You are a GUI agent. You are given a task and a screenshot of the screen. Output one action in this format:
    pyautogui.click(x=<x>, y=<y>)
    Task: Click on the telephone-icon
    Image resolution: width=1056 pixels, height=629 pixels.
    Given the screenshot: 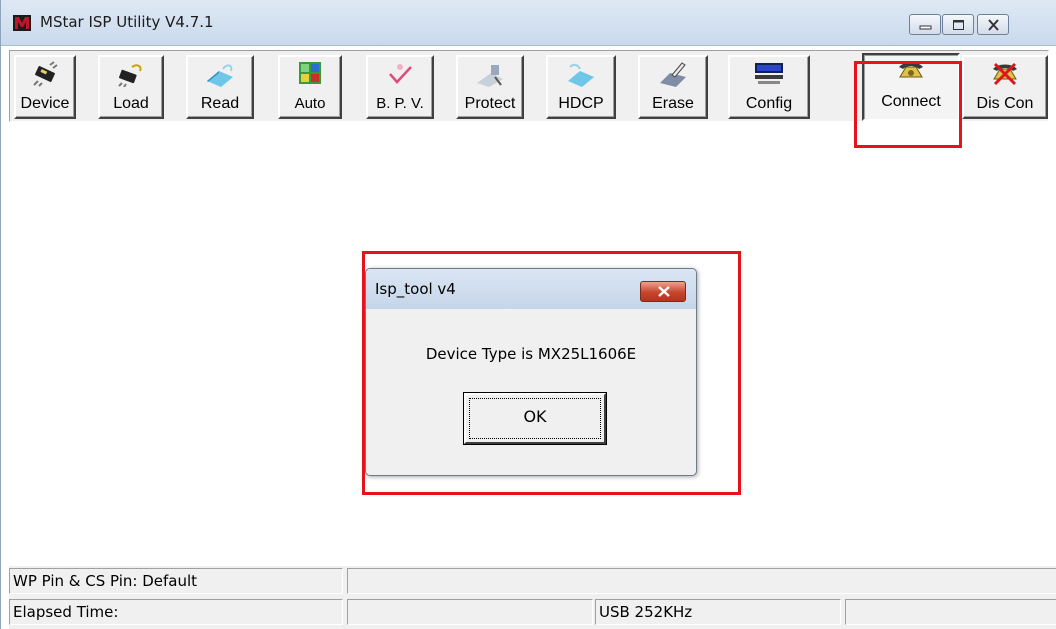 What is the action you would take?
    pyautogui.click(x=911, y=70)
    